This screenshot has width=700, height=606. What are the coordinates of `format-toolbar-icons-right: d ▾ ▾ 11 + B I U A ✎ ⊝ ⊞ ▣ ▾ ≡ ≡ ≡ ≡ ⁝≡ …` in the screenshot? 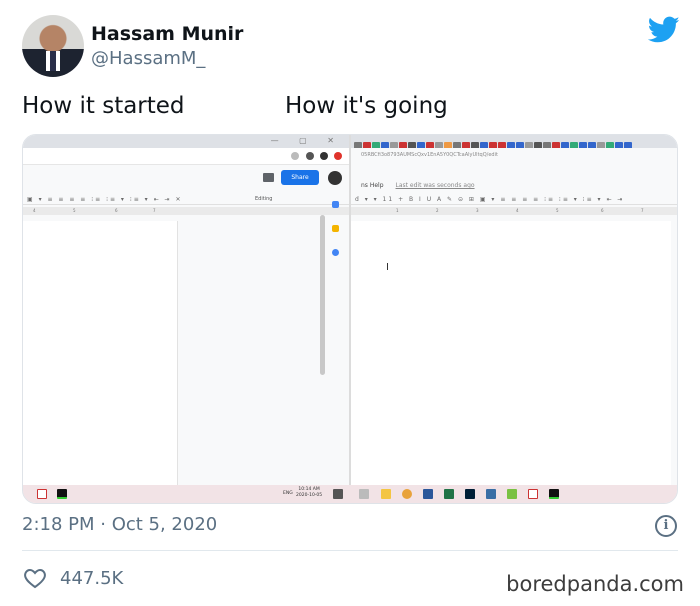 It's located at (490, 199).